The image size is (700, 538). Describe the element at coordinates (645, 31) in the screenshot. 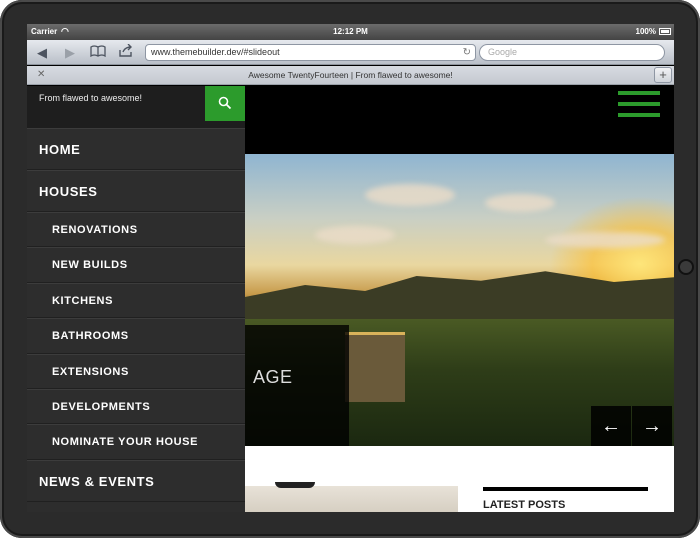

I see `battery-percent: 100%` at that location.